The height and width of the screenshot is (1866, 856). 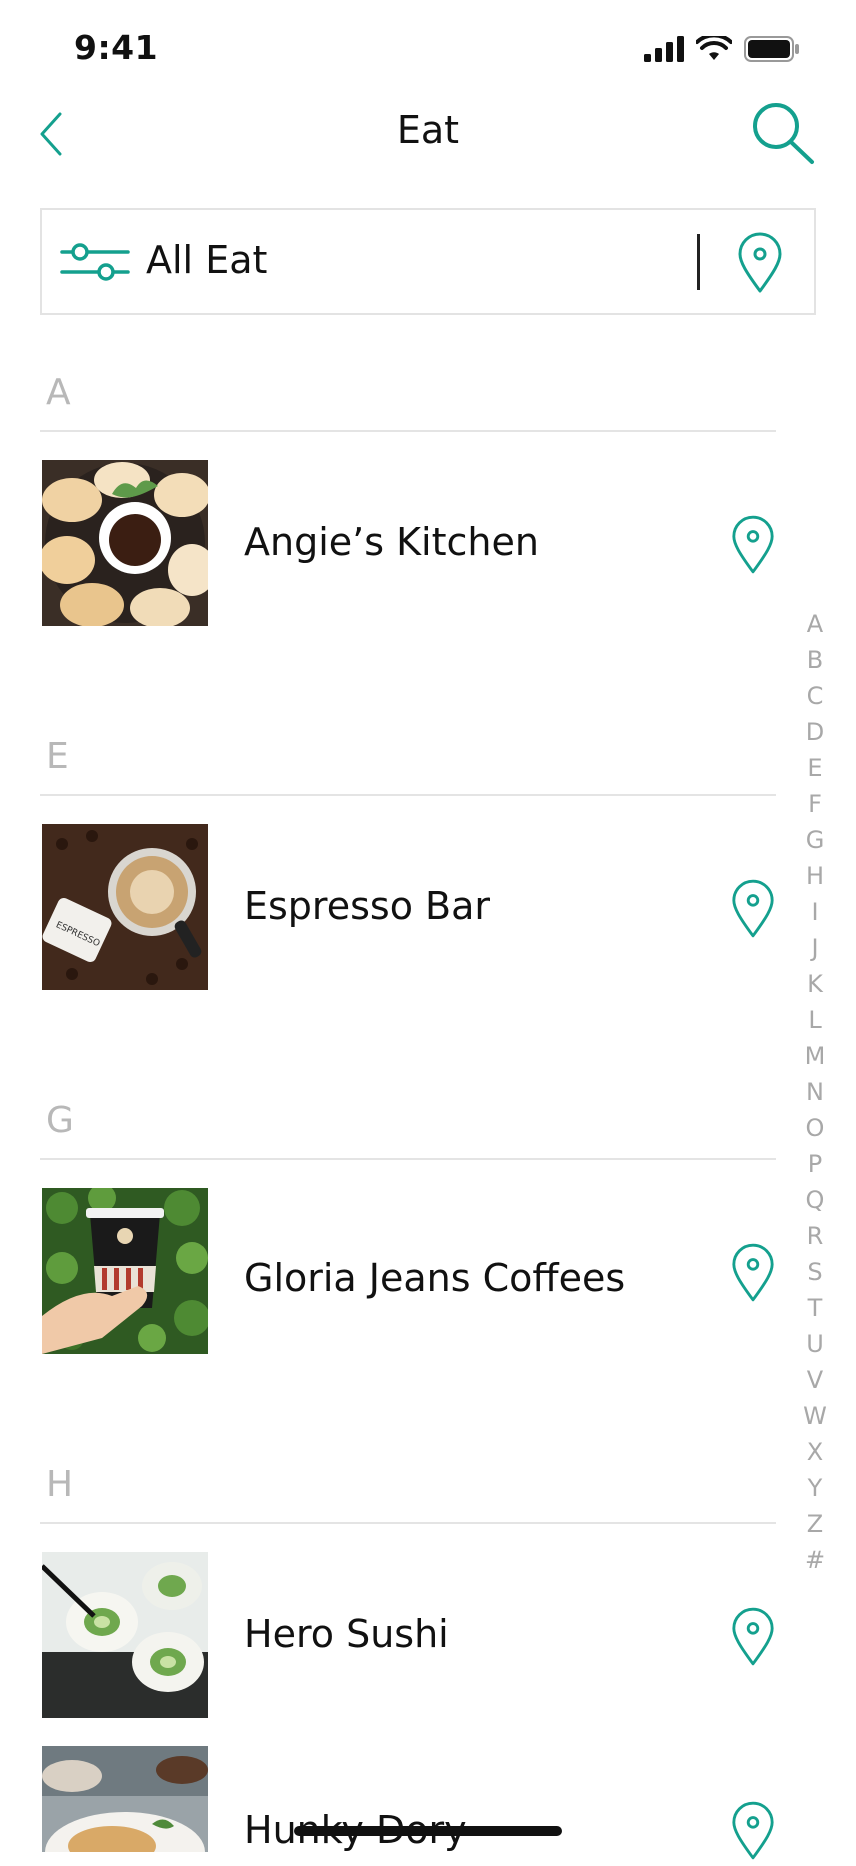 I want to click on search-button, so click(x=783, y=133).